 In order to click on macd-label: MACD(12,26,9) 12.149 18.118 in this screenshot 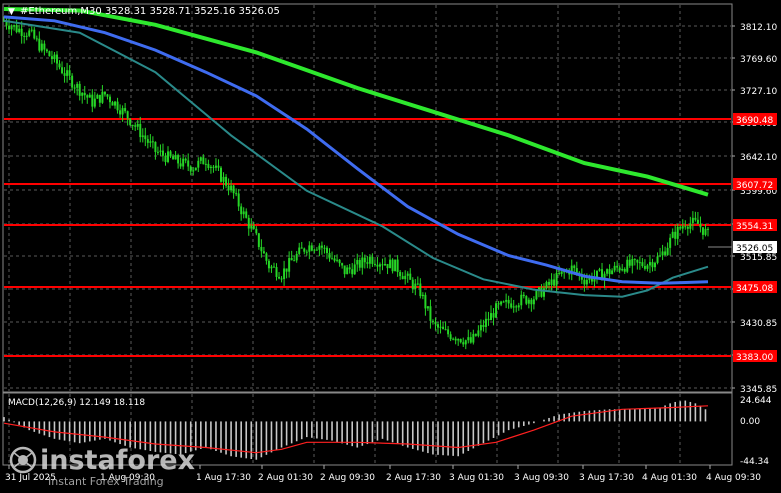, I will do `click(76, 403)`.